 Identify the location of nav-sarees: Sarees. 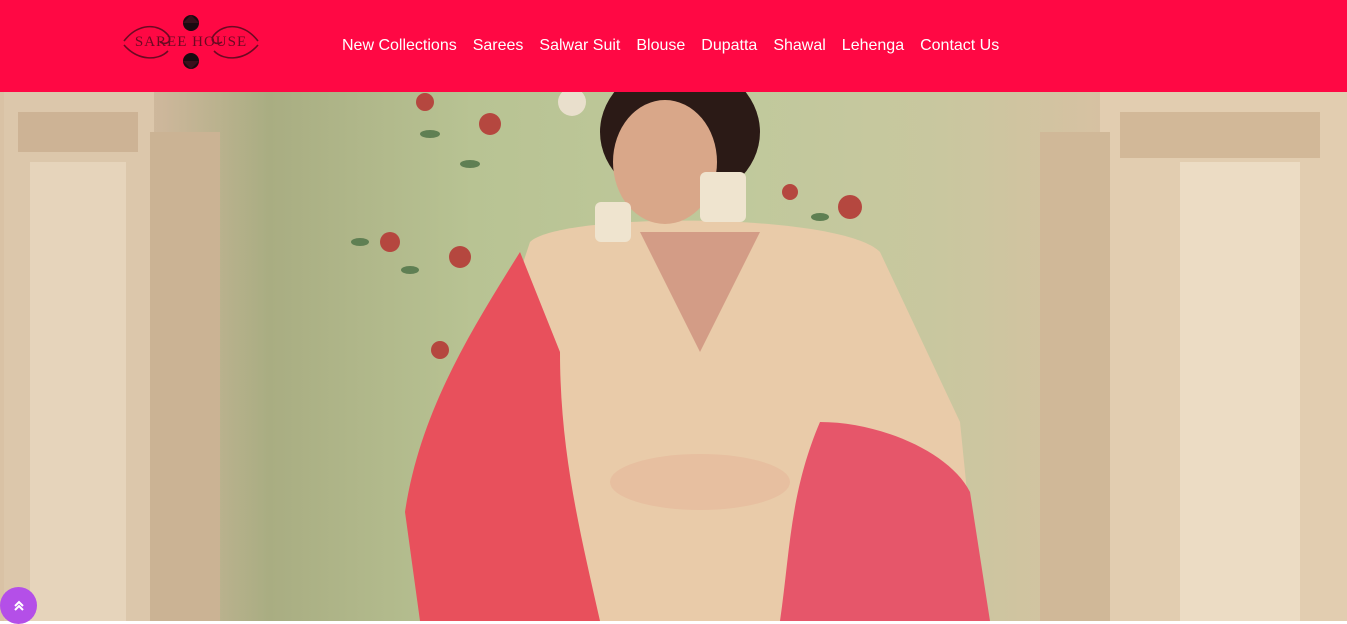
(498, 46).